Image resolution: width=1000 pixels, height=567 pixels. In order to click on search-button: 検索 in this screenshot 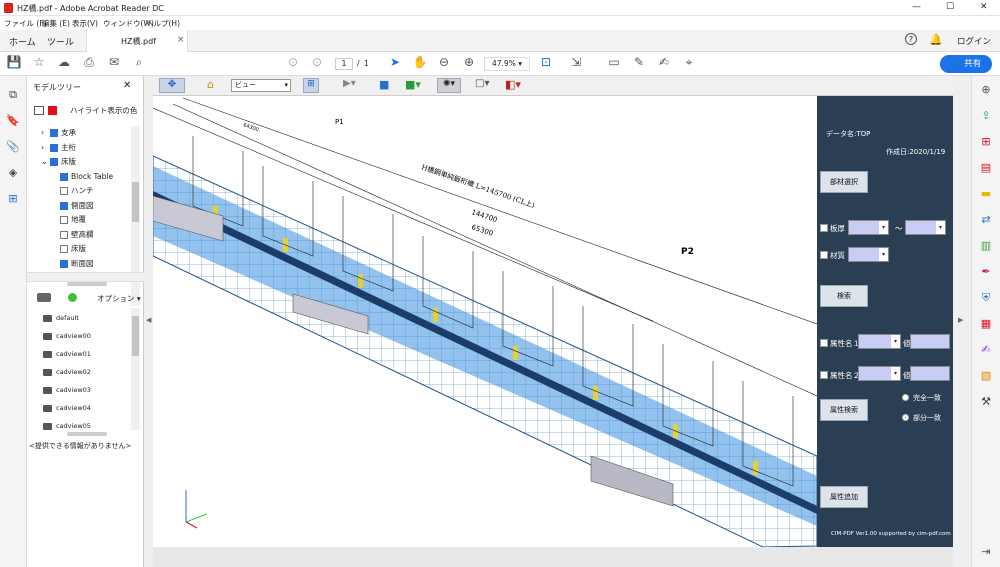, I will do `click(844, 296)`.